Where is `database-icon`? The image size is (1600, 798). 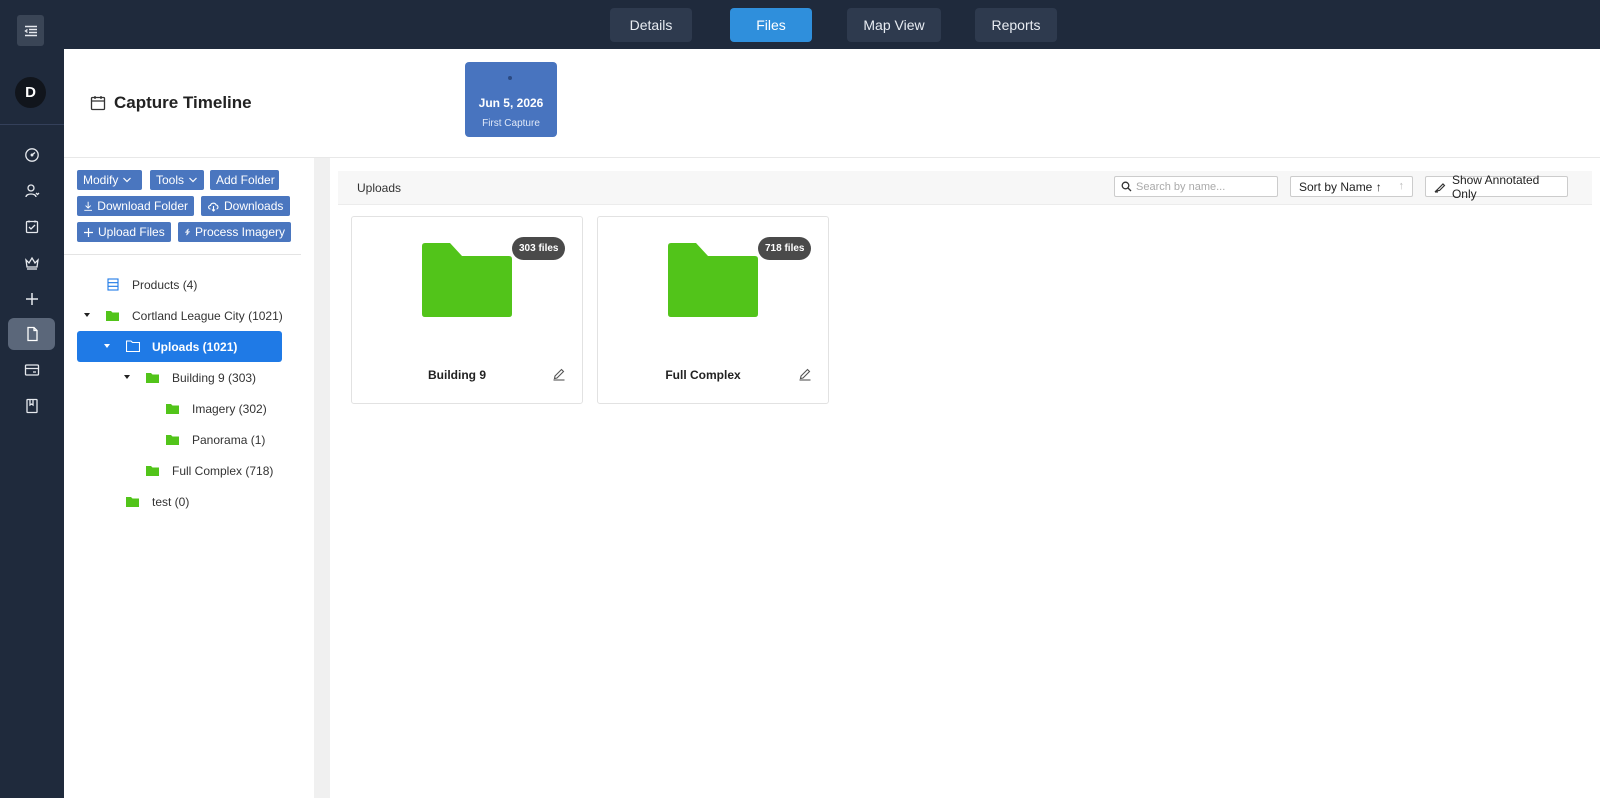
database-icon is located at coordinates (113, 284).